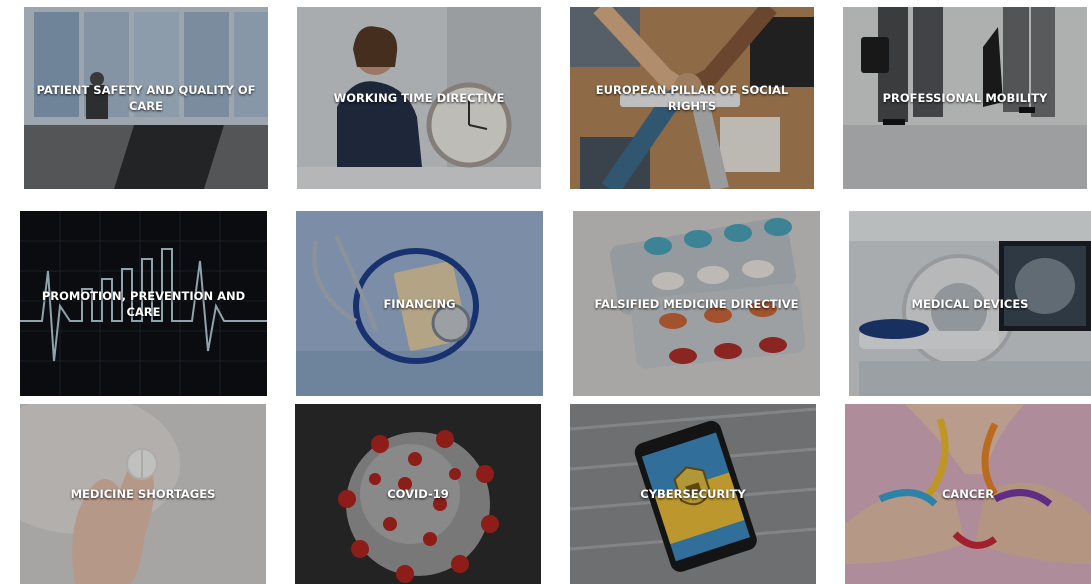 This screenshot has height=584, width=1091. I want to click on topic-tile-working-time: WORKING TIME DIRECTIVE, so click(419, 98).